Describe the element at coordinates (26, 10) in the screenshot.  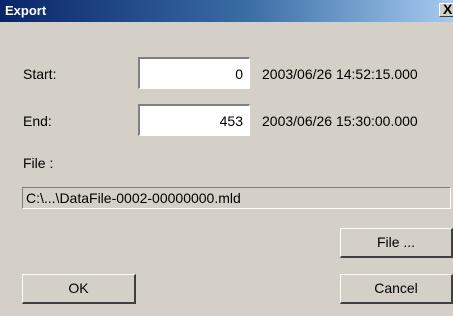
I see `dialog-title: Export` at that location.